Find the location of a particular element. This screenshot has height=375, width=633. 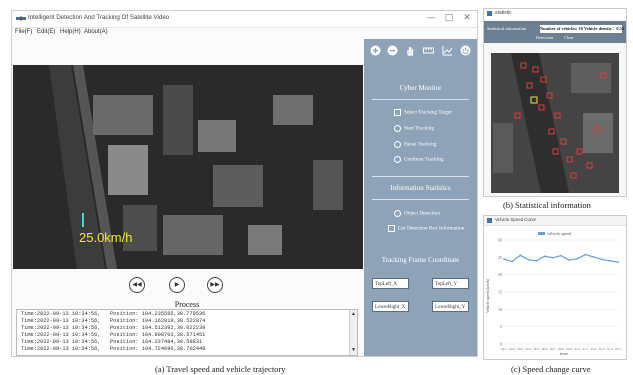

x-tick-label: 01.4 is located at coordinates (610, 349).